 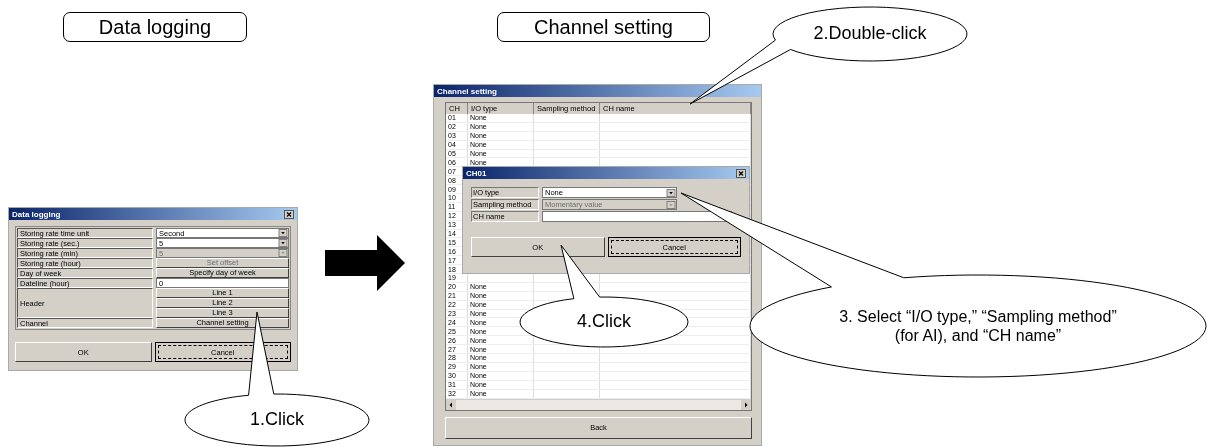 I want to click on callout-text: 4.Click, so click(x=604, y=322).